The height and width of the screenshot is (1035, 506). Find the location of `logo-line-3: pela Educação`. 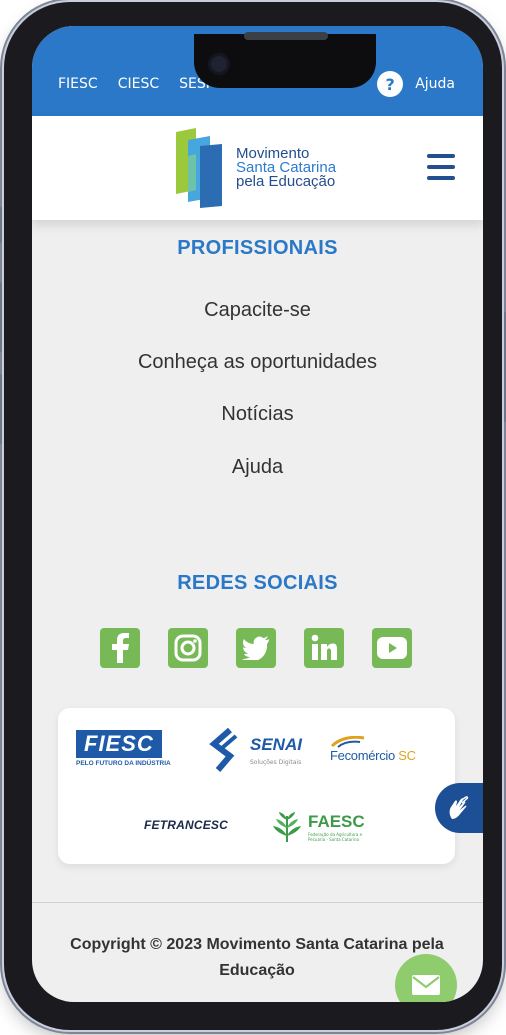

logo-line-3: pela Educação is located at coordinates (286, 181).